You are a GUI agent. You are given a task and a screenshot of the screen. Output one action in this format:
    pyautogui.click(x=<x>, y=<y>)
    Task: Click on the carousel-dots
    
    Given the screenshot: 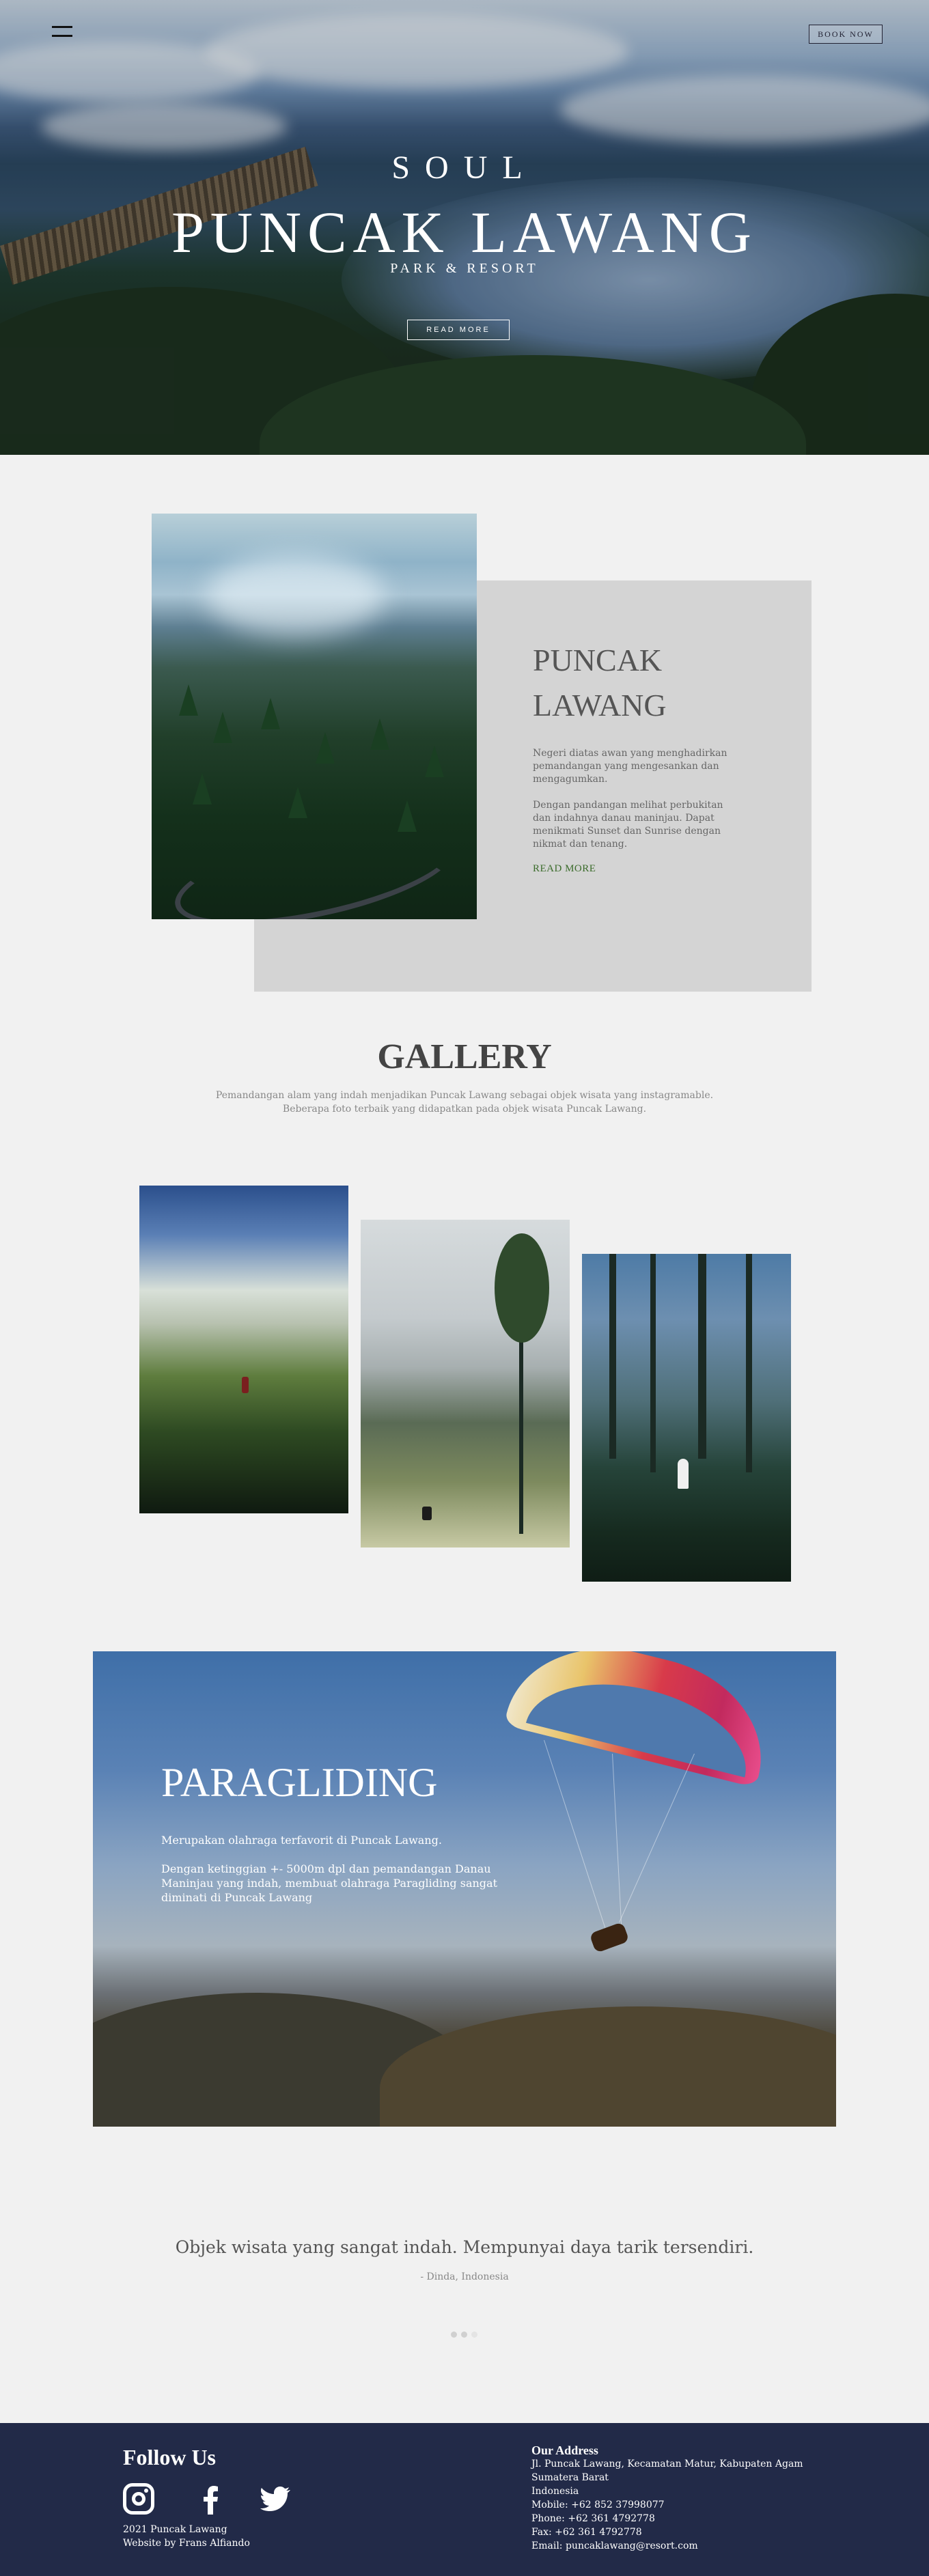 What is the action you would take?
    pyautogui.click(x=464, y=2335)
    